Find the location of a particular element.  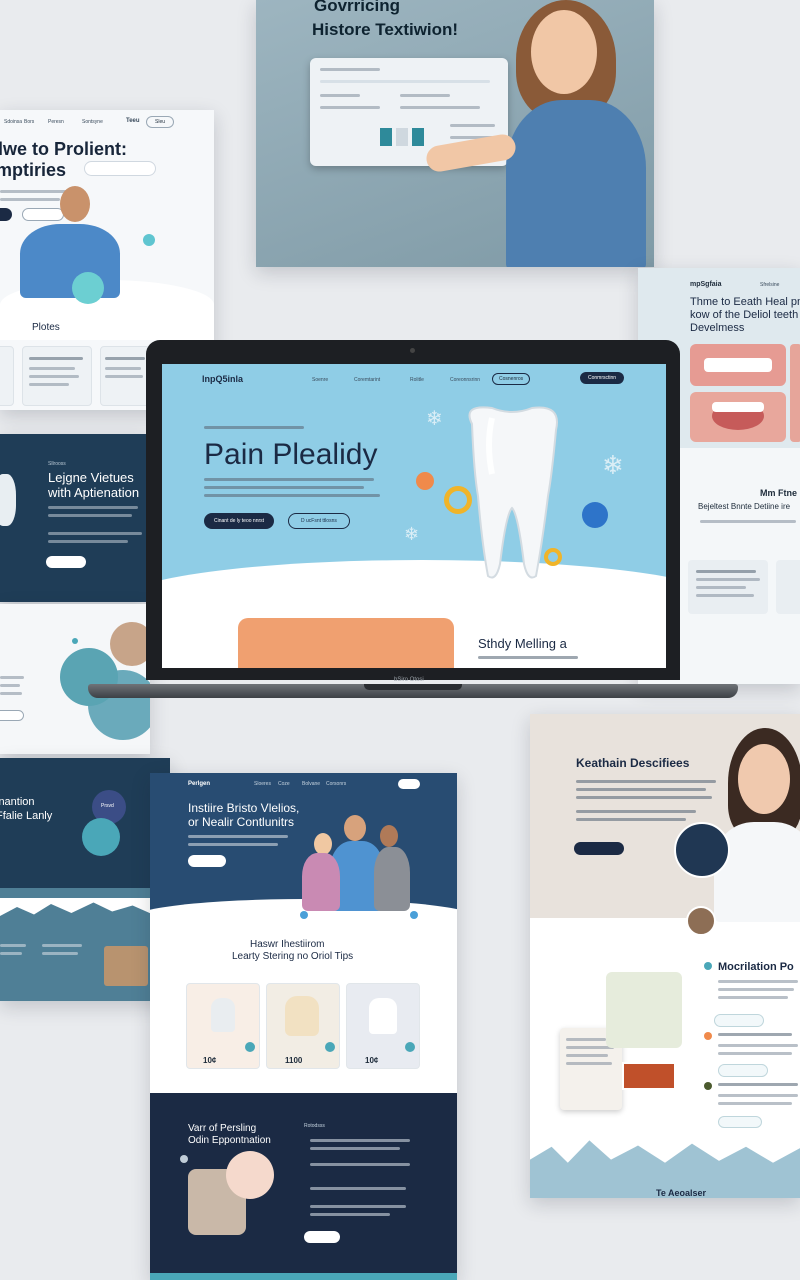

center-dark-title-2: Odin Eppontnation is located at coordinates (229, 1140).